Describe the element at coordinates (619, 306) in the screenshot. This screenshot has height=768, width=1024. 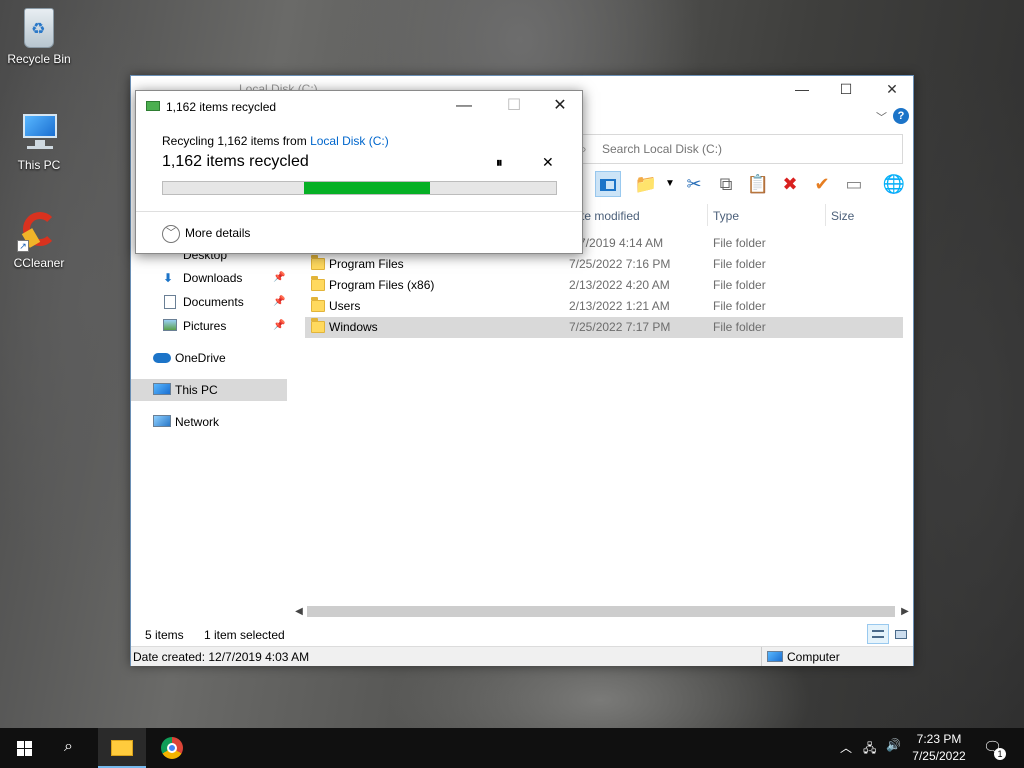
I see `file-date: 2/13/2022 1:21 AM` at that location.